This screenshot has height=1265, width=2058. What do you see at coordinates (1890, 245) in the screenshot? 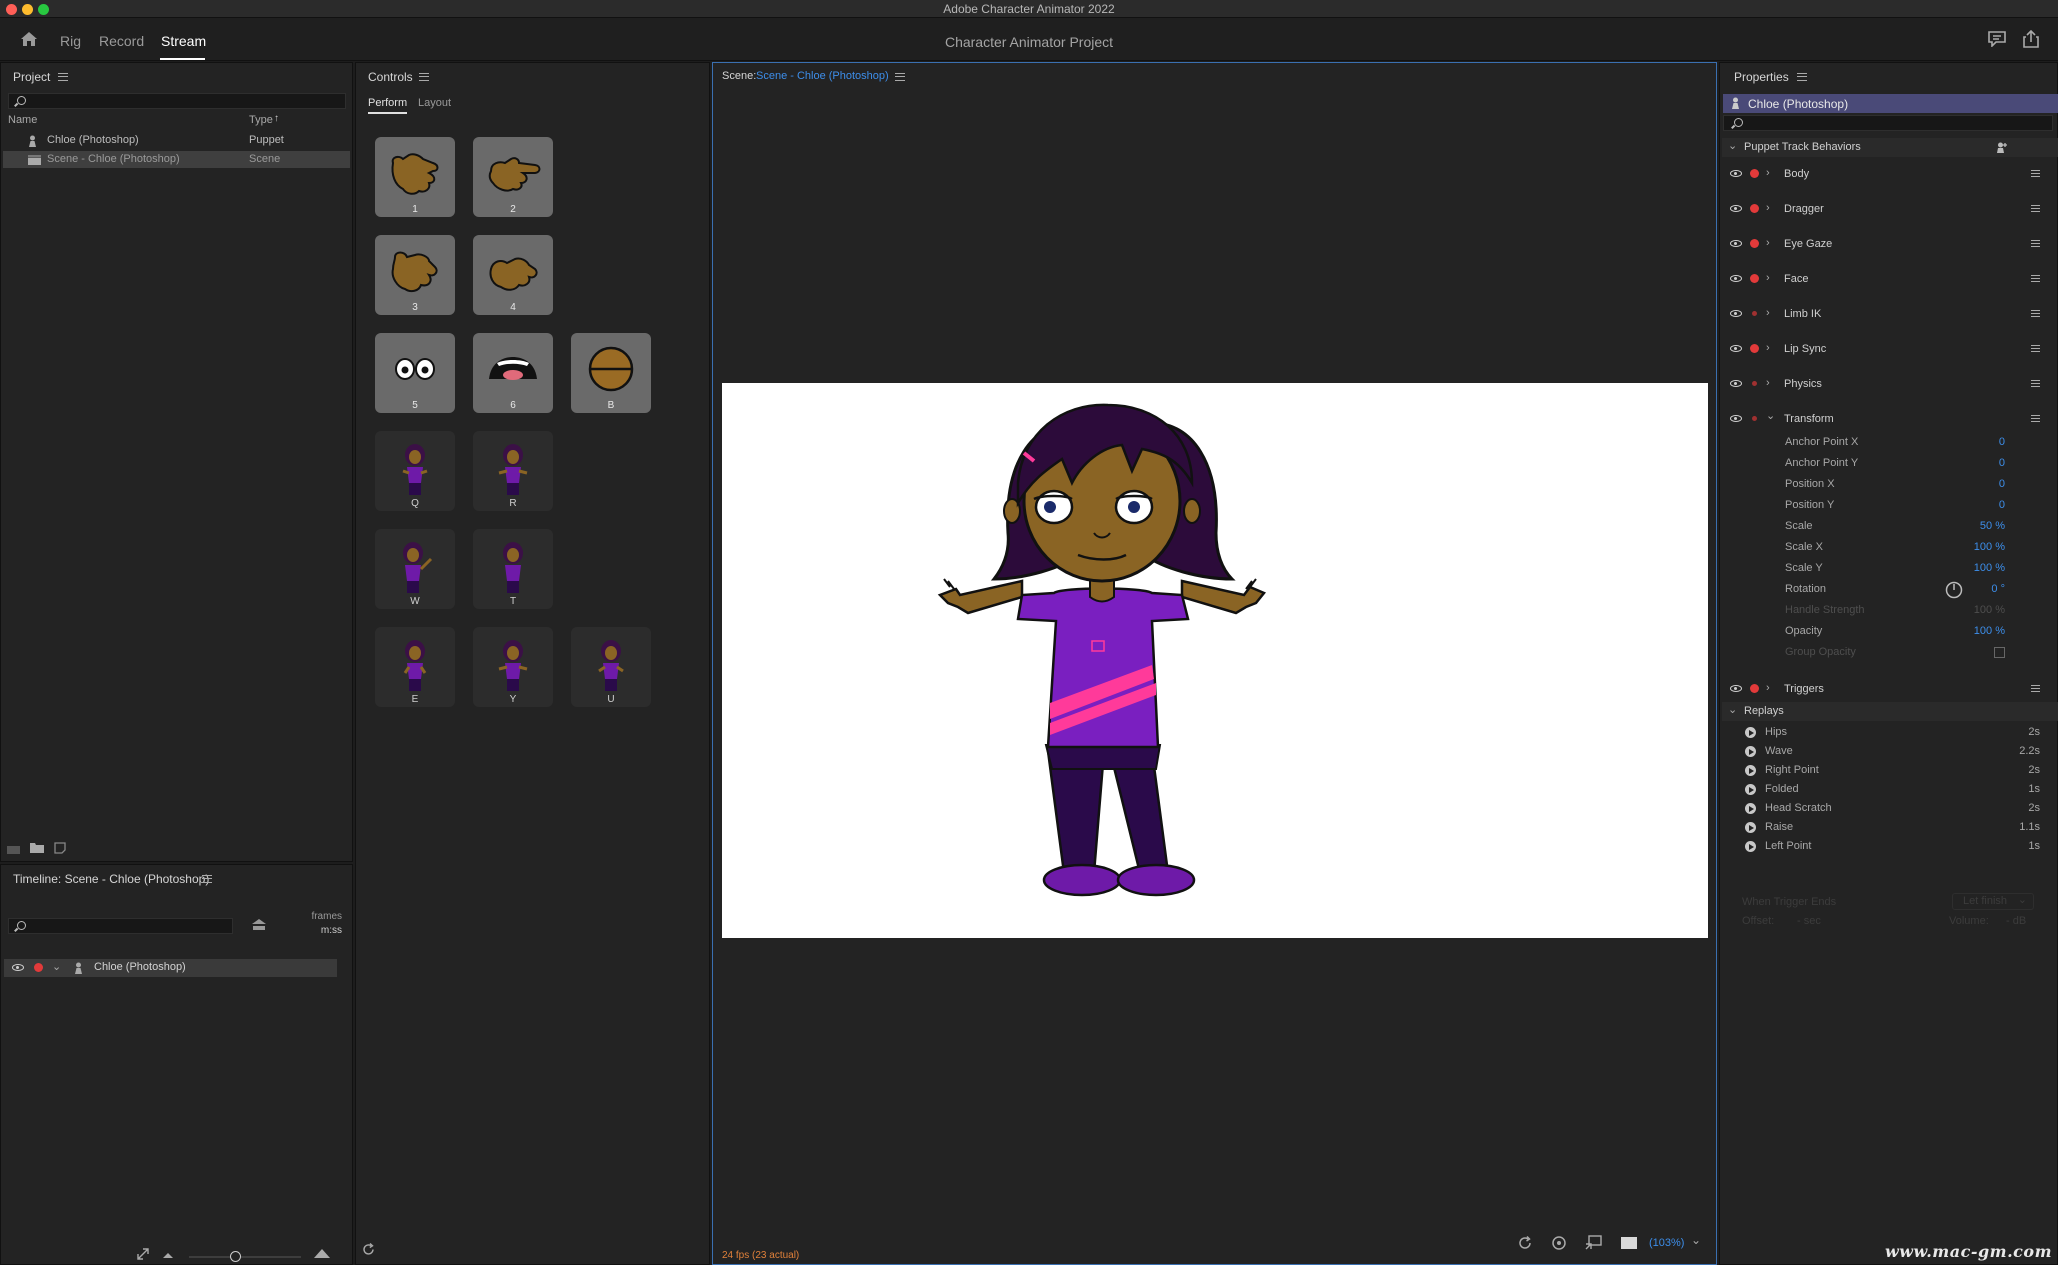
I see `behavior-row-eye-gaze: › Eye Gaze` at bounding box center [1890, 245].